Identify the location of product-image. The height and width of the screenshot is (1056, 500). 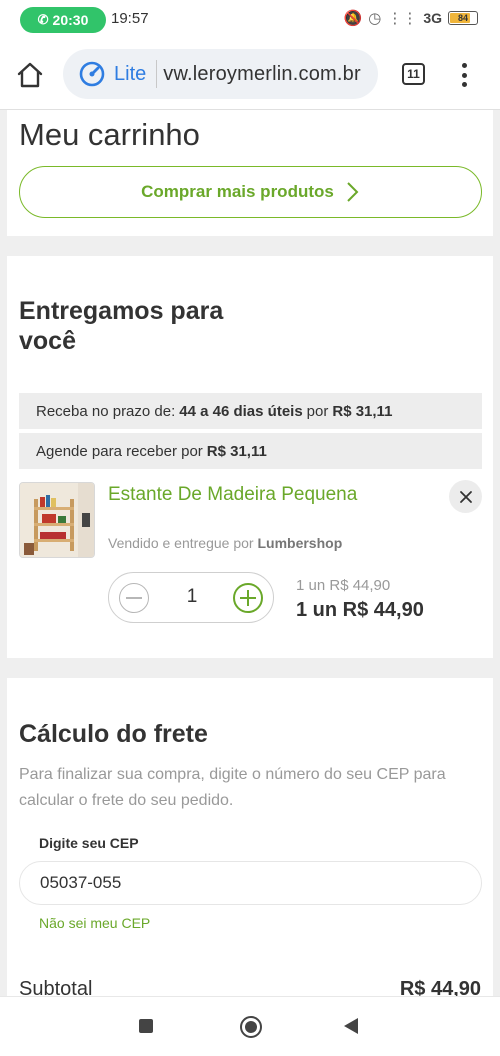
(57, 520).